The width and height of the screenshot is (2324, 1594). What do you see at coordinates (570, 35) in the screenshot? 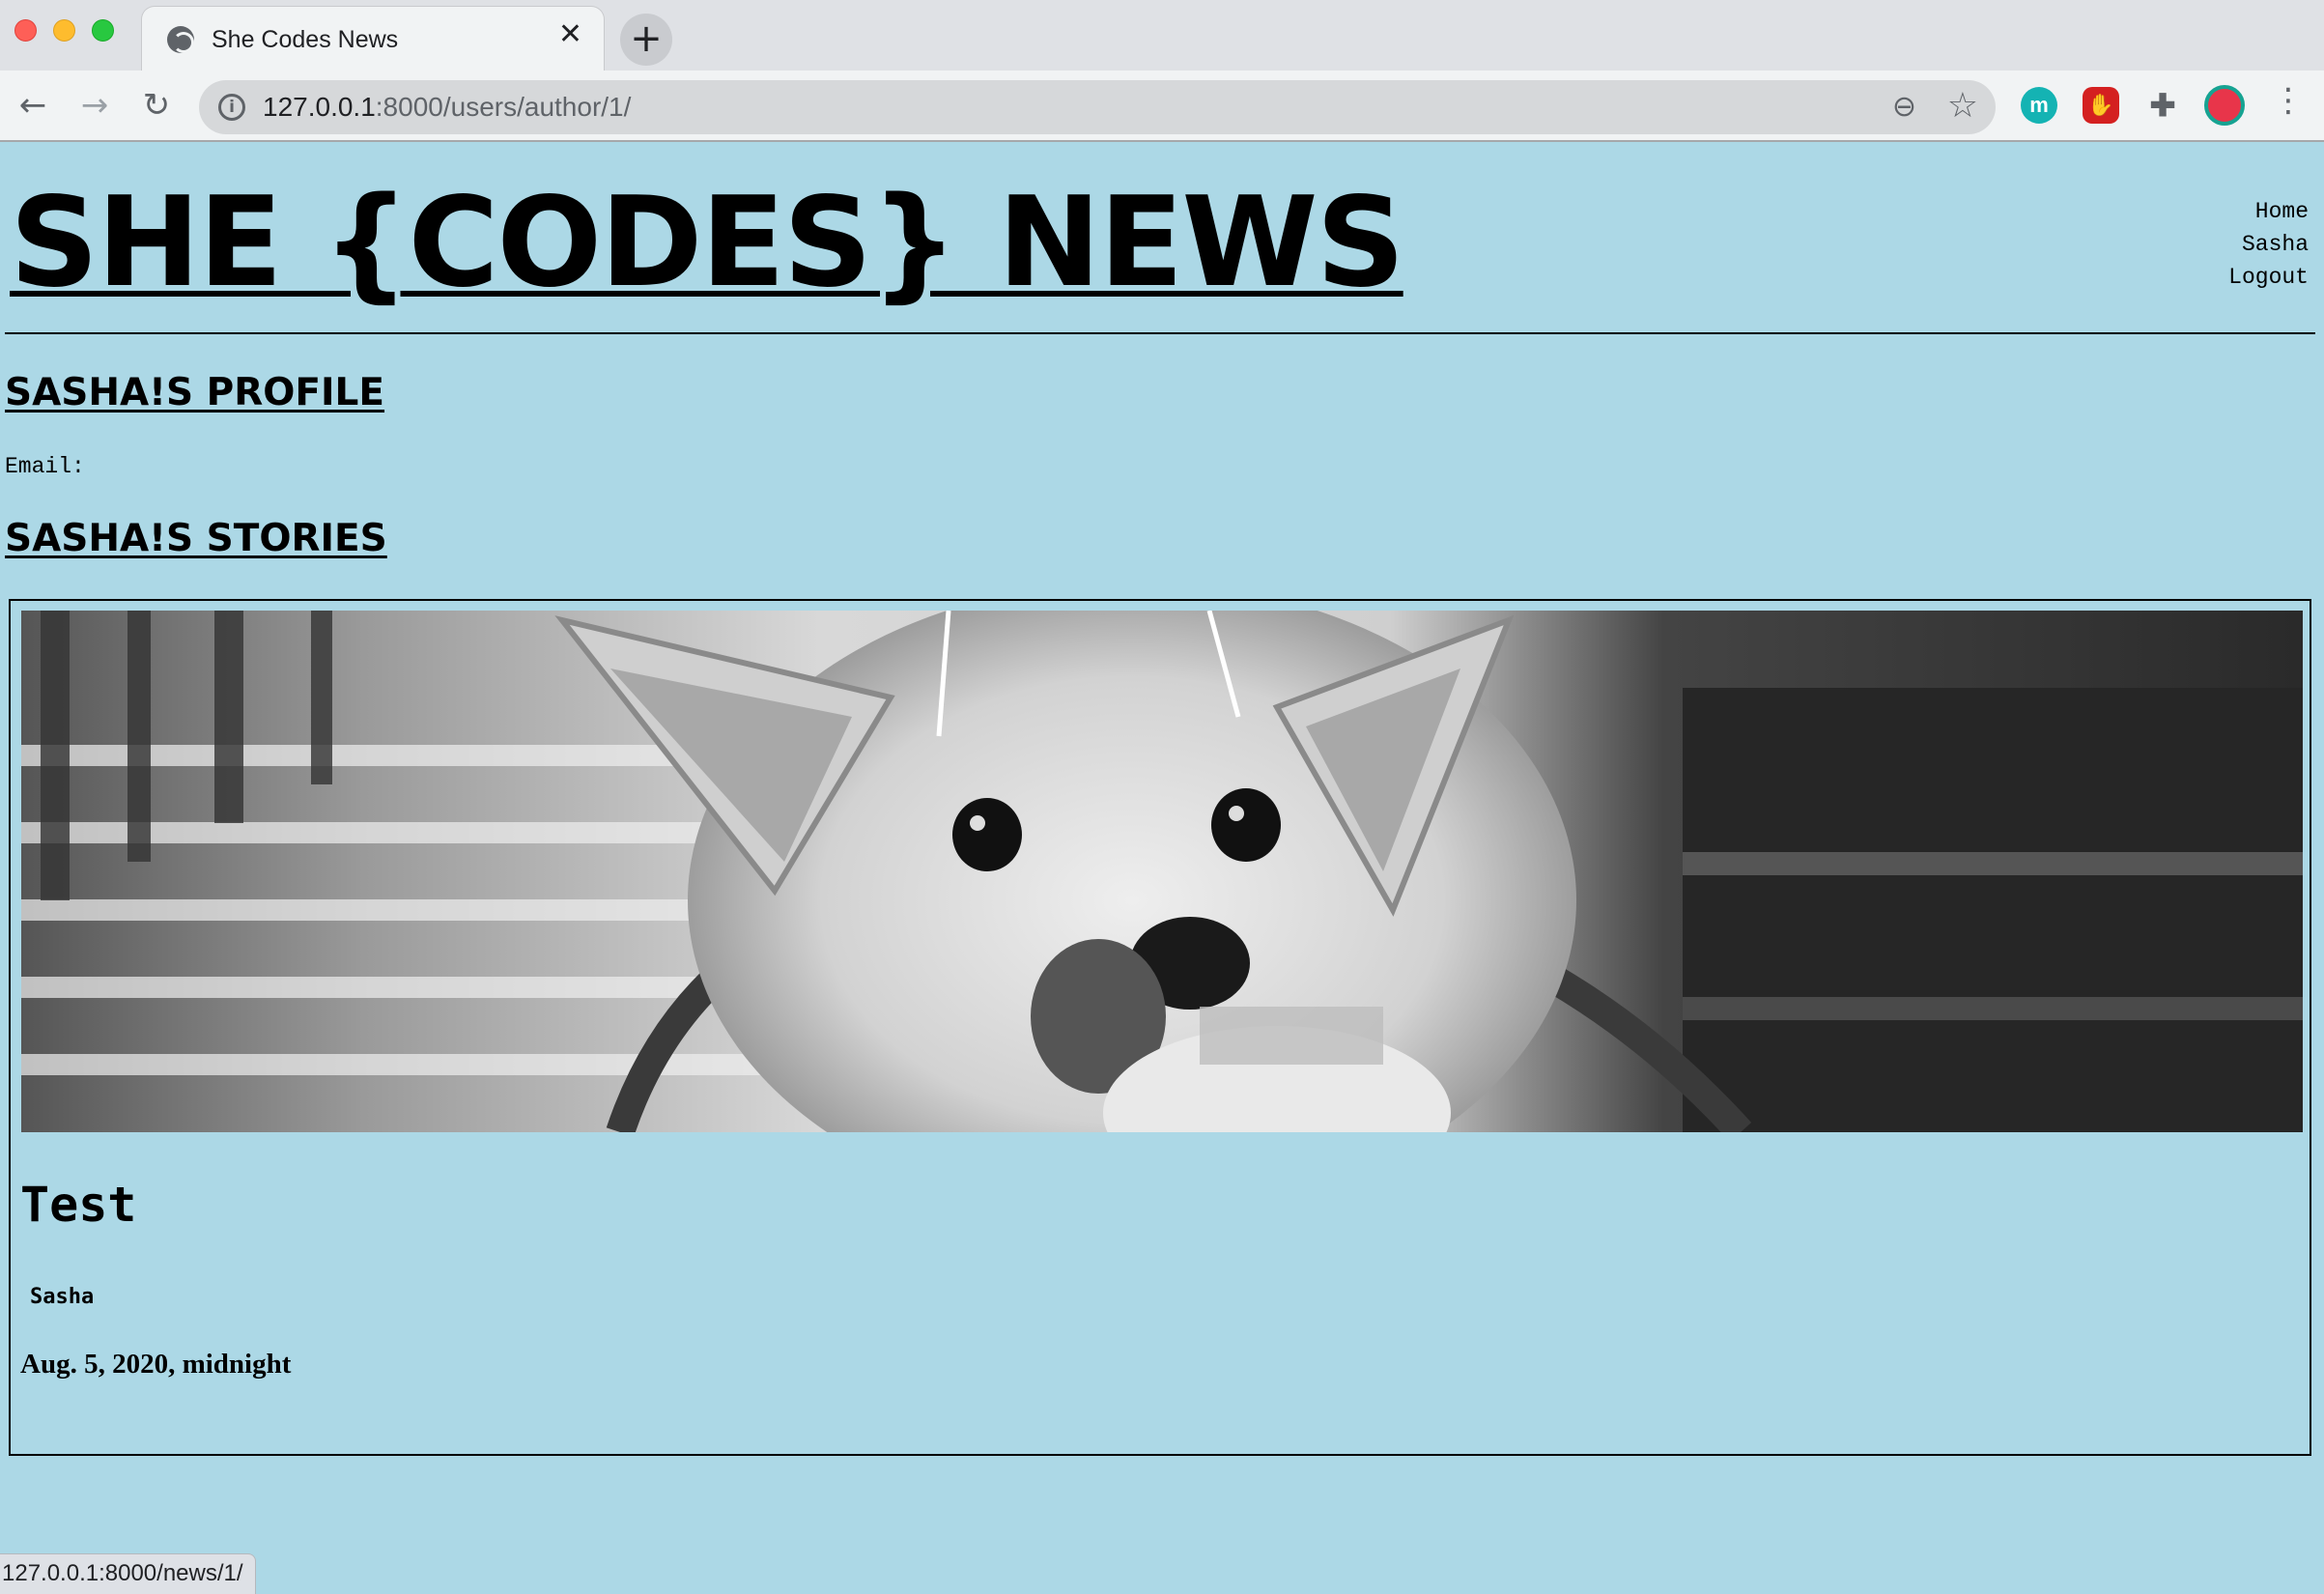
I see `tab-close-icon: ✕` at bounding box center [570, 35].